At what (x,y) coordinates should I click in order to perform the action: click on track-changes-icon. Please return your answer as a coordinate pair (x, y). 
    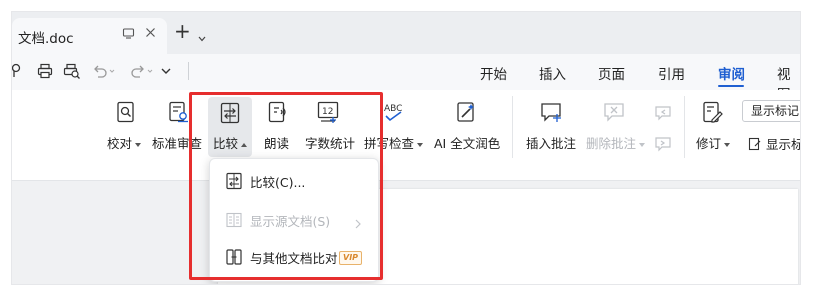
    Looking at the image, I should click on (712, 112).